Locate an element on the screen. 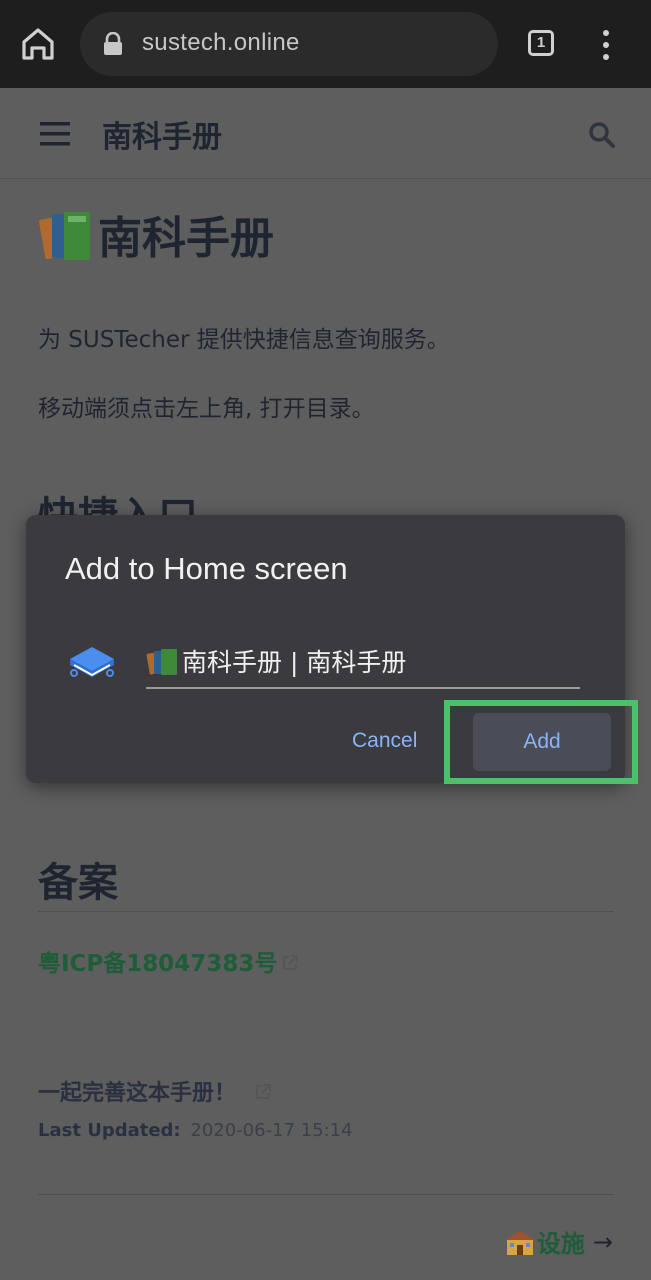 Image resolution: width=651 pixels, height=1280 pixels. mobile-hint-paragraph: 移动端须点击左上角, 打开目录。 is located at coordinates (206, 409).